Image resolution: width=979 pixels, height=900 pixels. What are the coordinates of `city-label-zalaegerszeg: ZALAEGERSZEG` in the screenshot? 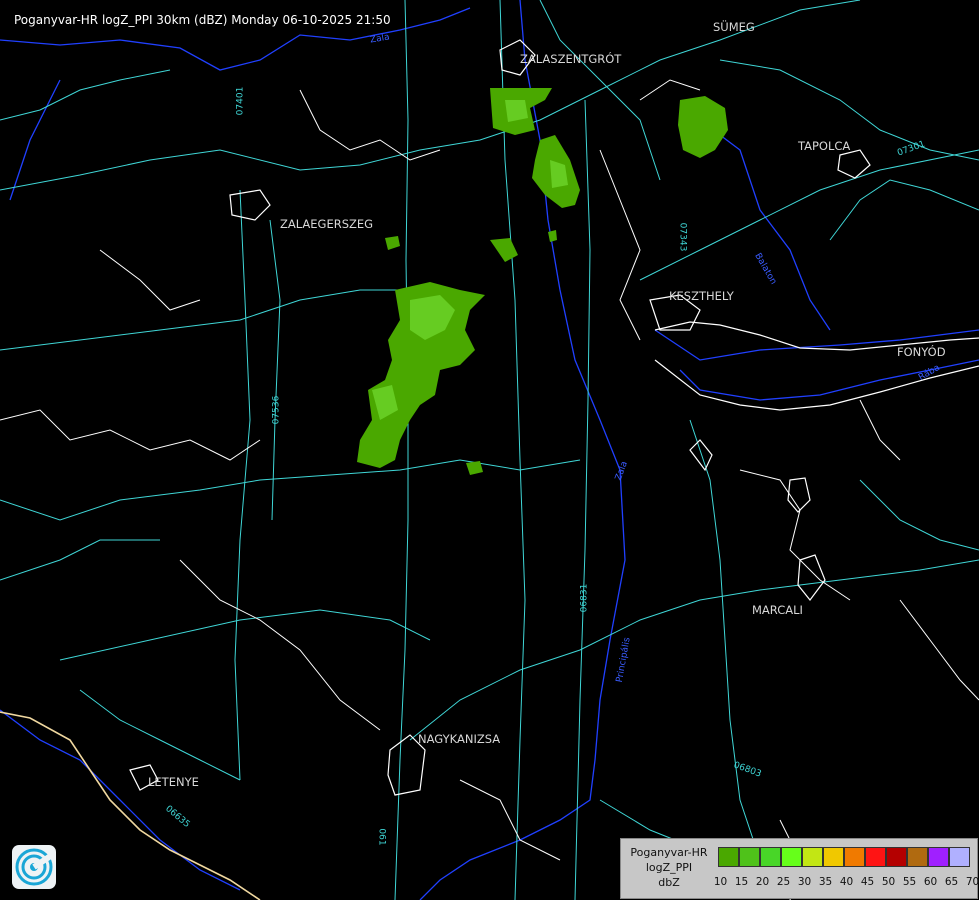 It's located at (327, 224).